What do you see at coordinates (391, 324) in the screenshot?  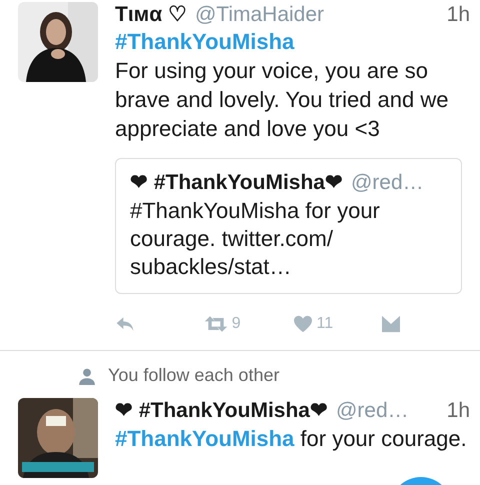 I see `envelope-icon` at bounding box center [391, 324].